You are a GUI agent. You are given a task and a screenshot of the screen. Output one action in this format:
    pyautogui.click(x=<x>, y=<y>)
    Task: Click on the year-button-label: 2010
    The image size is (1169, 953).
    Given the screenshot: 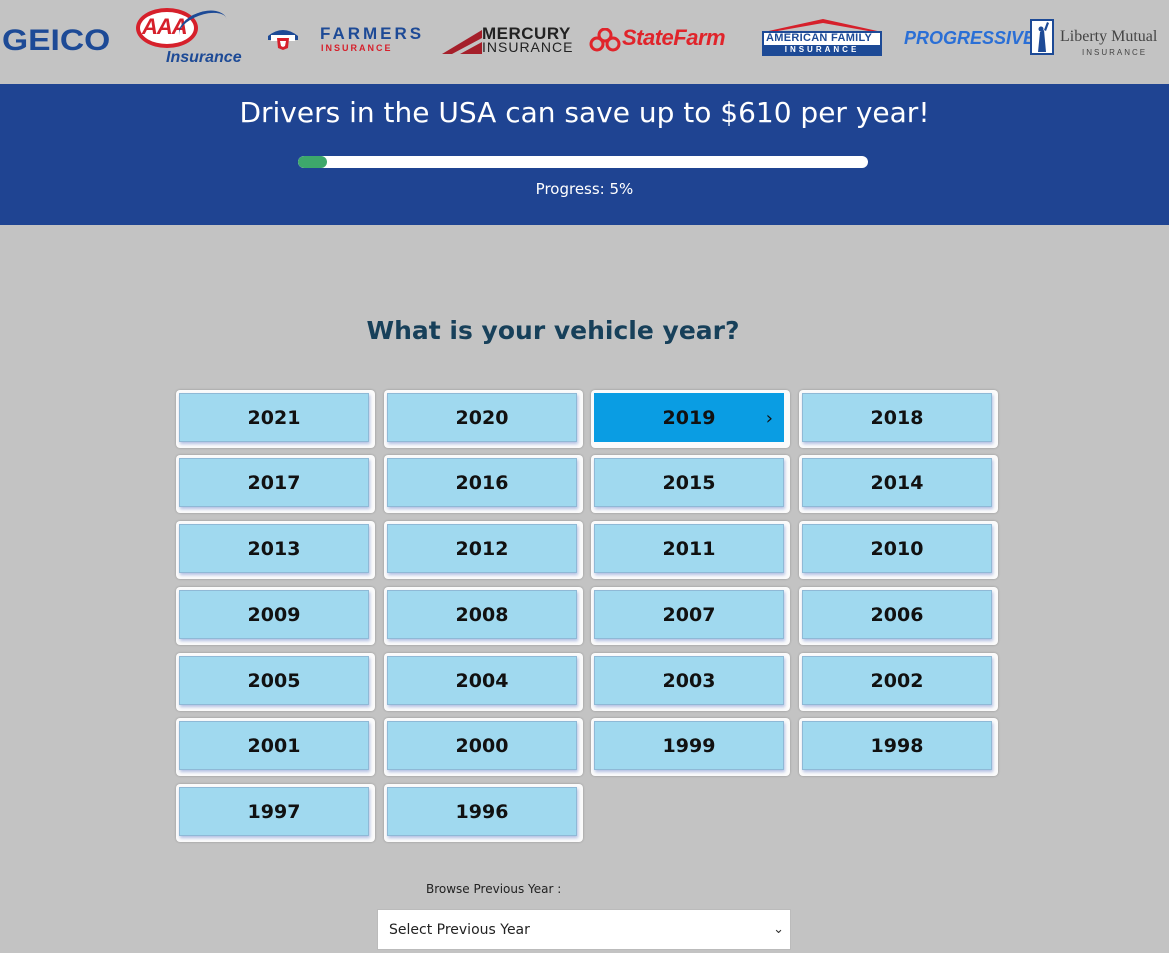 What is the action you would take?
    pyautogui.click(x=897, y=549)
    